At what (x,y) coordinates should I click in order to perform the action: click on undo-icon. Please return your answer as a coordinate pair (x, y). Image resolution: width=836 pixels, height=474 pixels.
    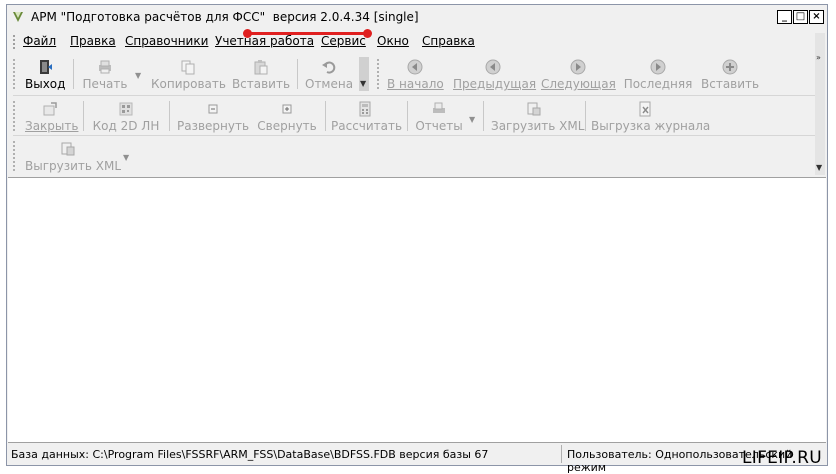
    Looking at the image, I should click on (329, 67).